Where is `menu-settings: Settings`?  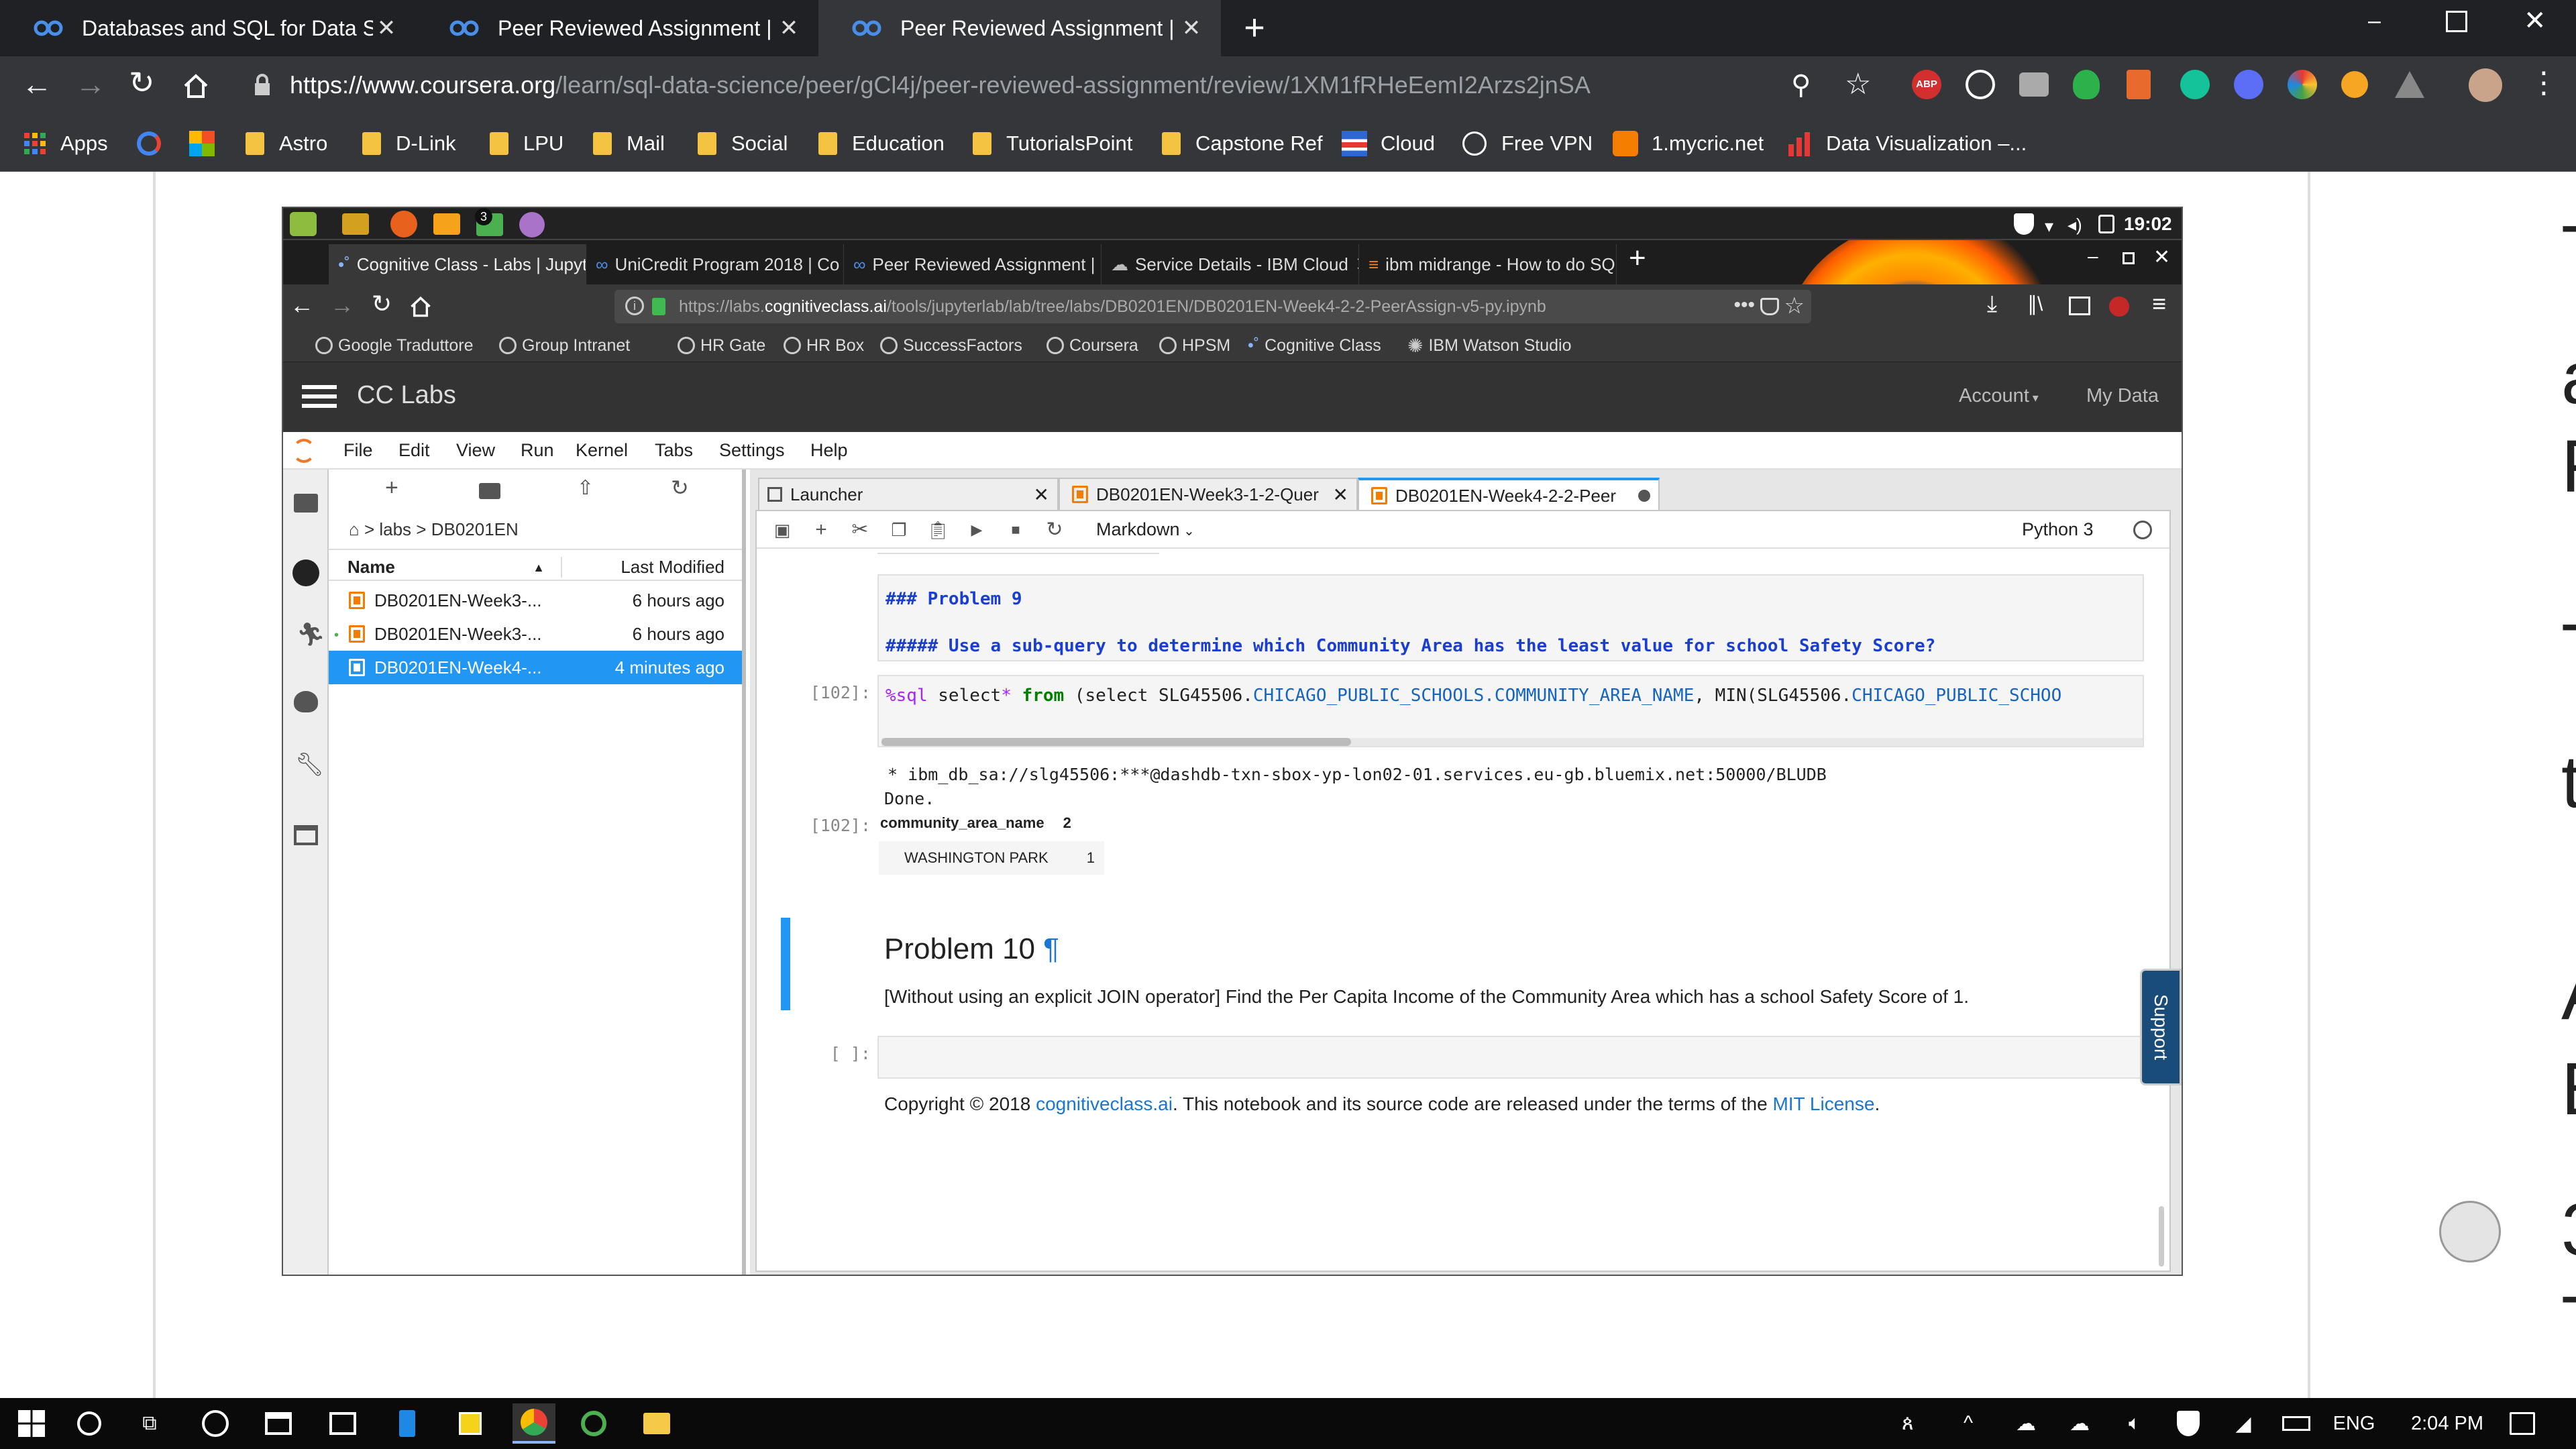 menu-settings: Settings is located at coordinates (752, 450).